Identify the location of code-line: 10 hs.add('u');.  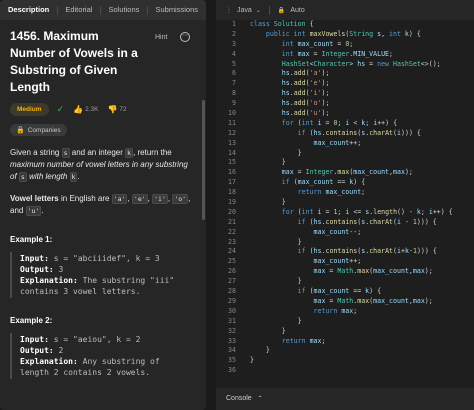
(345, 114).